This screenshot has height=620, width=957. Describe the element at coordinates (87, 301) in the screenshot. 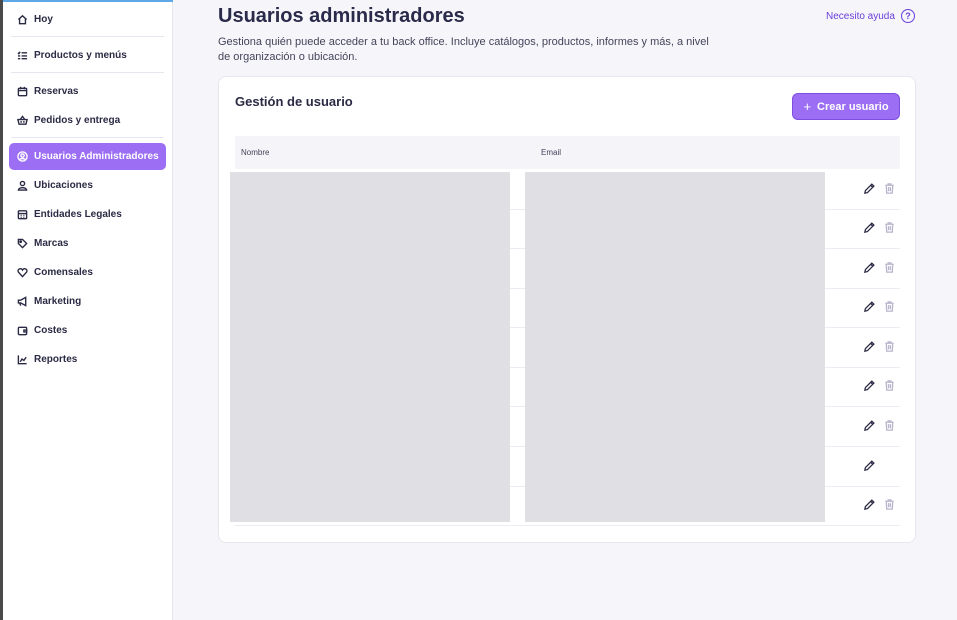

I see `sidebar-item-marketing: Marketing` at that location.